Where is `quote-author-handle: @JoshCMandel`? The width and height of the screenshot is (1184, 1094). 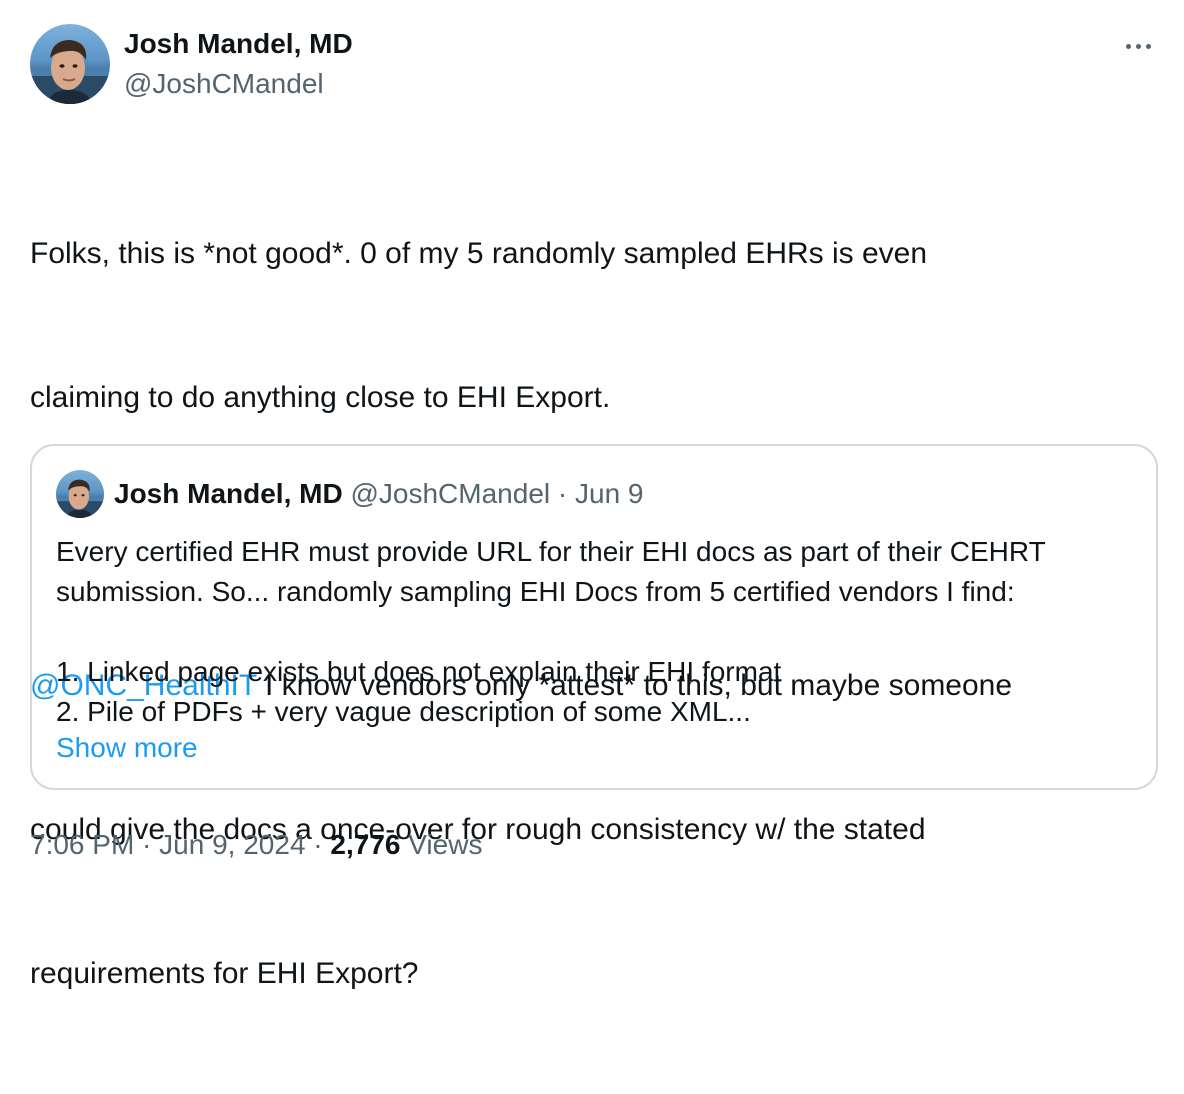 quote-author-handle: @JoshCMandel is located at coordinates (450, 493).